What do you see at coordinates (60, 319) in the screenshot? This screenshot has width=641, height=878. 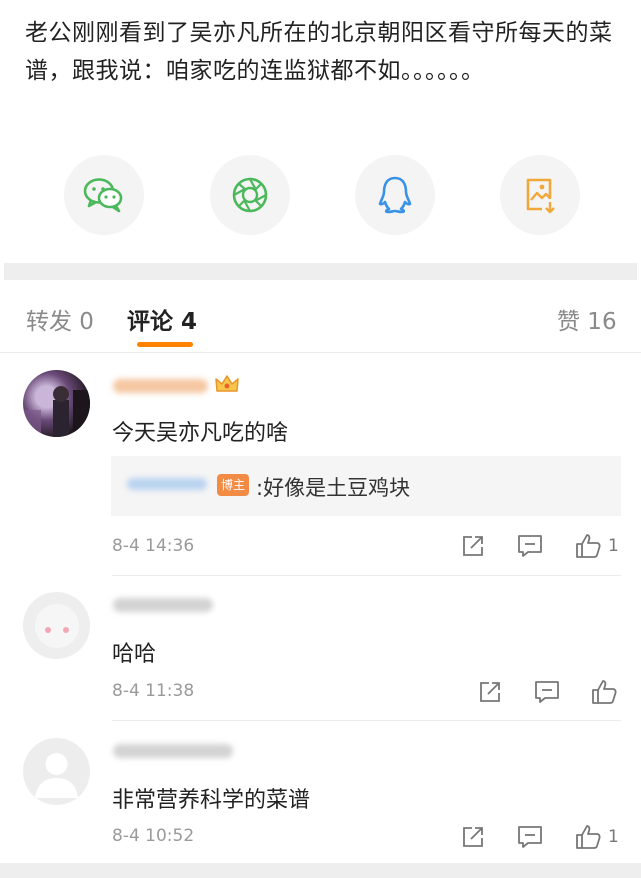 I see `tab-repost: 转发 0` at bounding box center [60, 319].